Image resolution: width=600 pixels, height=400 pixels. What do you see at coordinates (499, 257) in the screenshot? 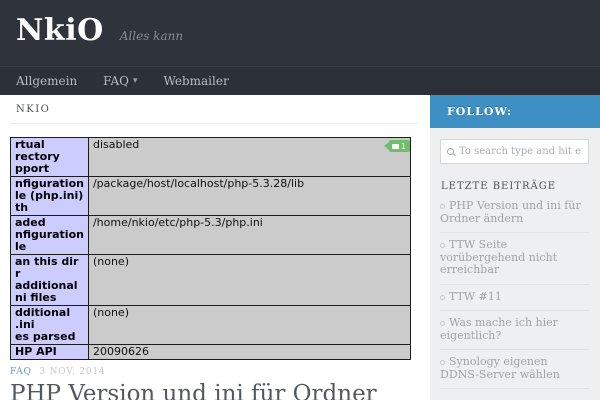
I see `post-link-label: TTW Seite vorübergehend nicht erreichbar` at bounding box center [499, 257].